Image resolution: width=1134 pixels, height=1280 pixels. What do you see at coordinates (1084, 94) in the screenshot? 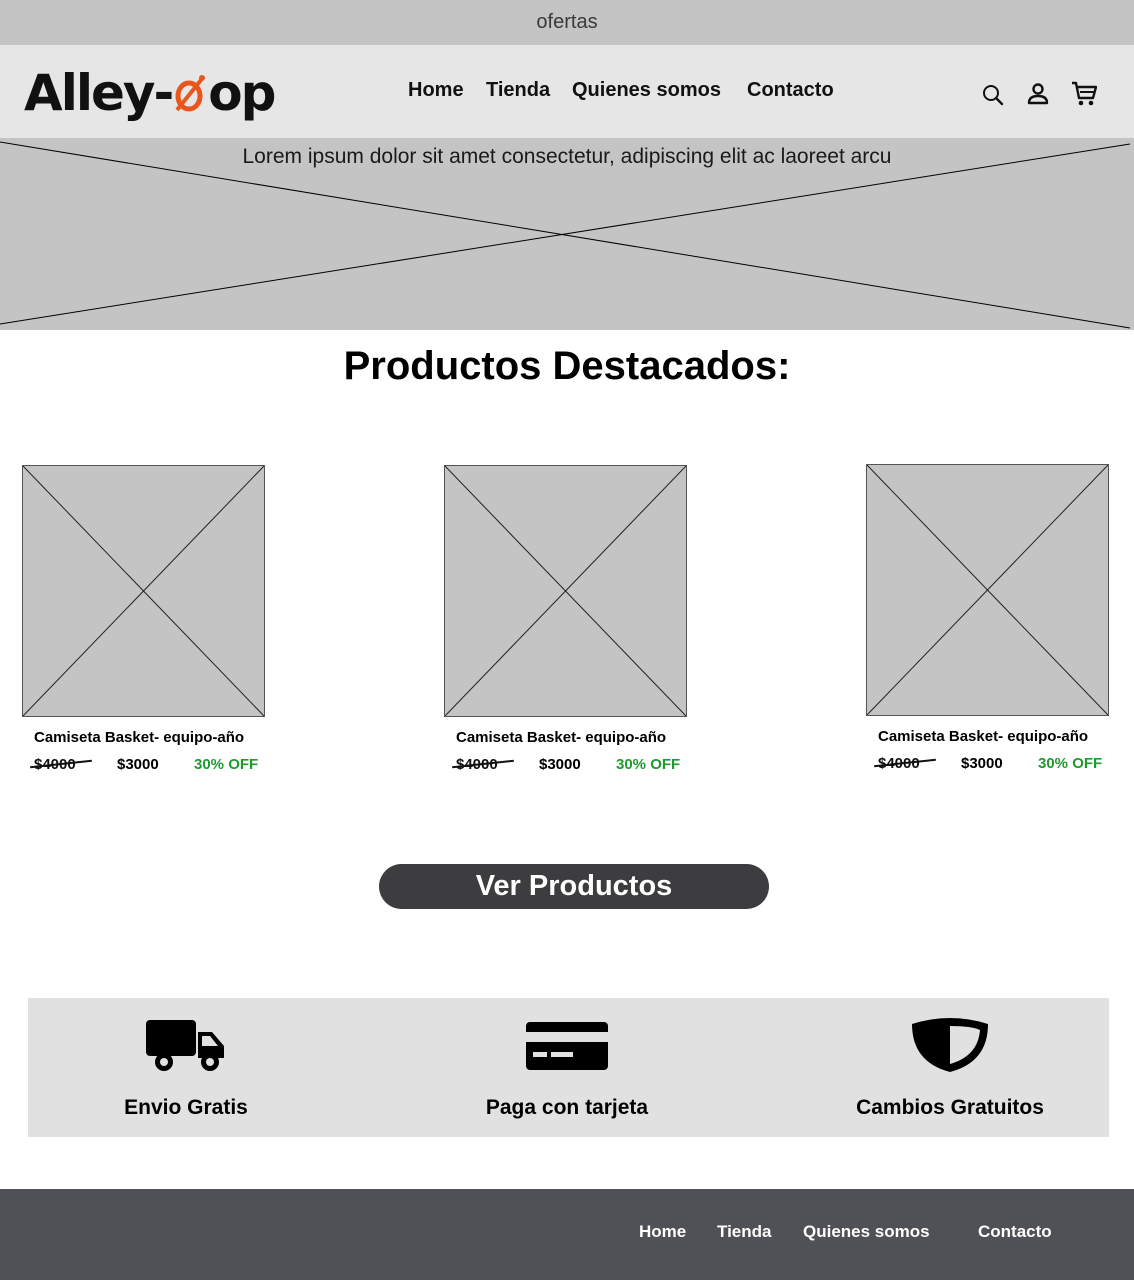
I see `cart-icon` at bounding box center [1084, 94].